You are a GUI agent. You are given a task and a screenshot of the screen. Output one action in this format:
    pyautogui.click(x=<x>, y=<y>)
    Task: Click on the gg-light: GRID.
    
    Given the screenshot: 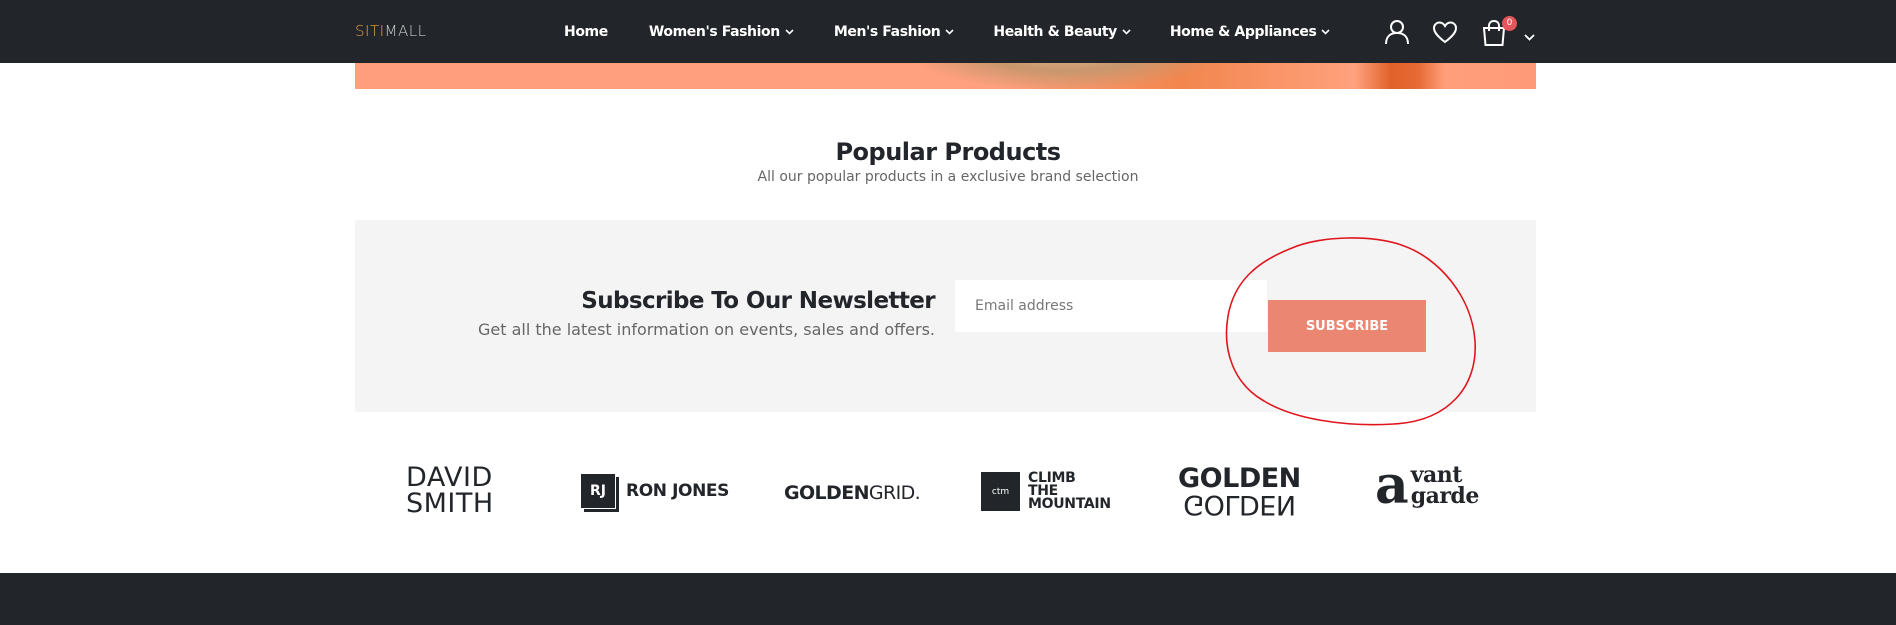 What is the action you would take?
    pyautogui.click(x=894, y=493)
    